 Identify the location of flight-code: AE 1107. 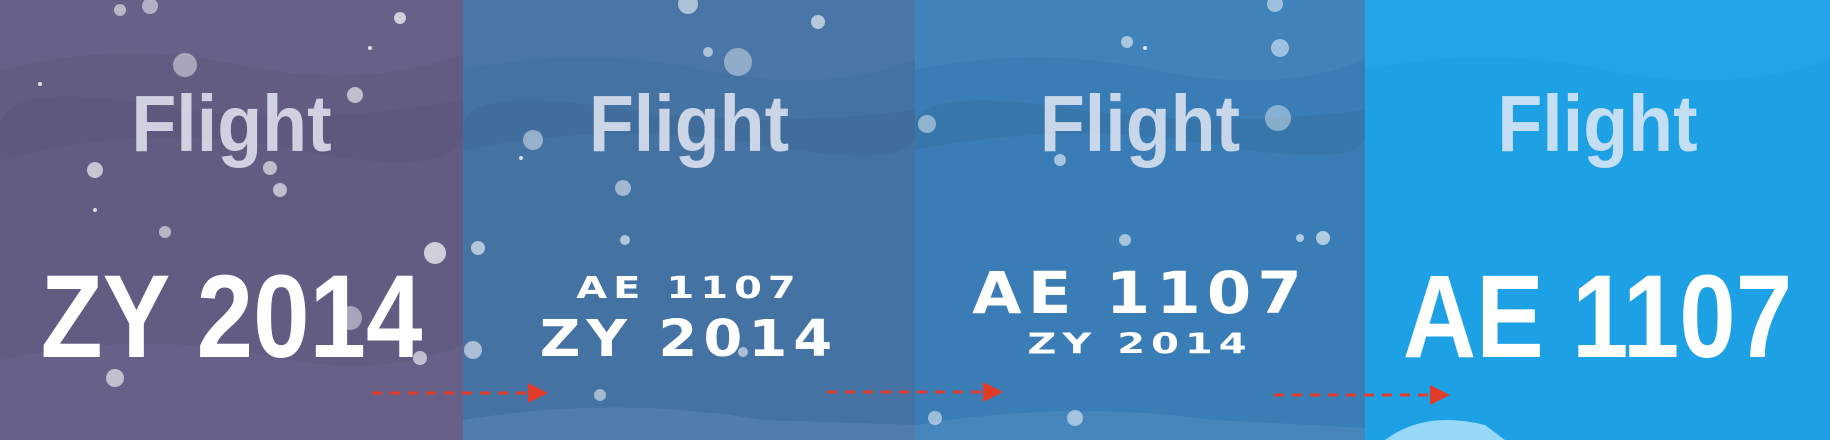
(1597, 317).